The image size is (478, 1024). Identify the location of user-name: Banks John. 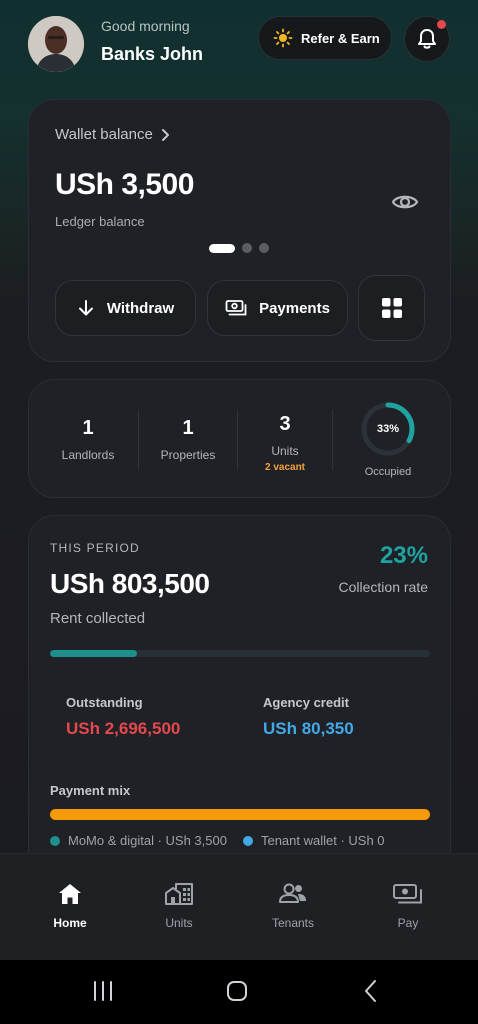
(152, 54).